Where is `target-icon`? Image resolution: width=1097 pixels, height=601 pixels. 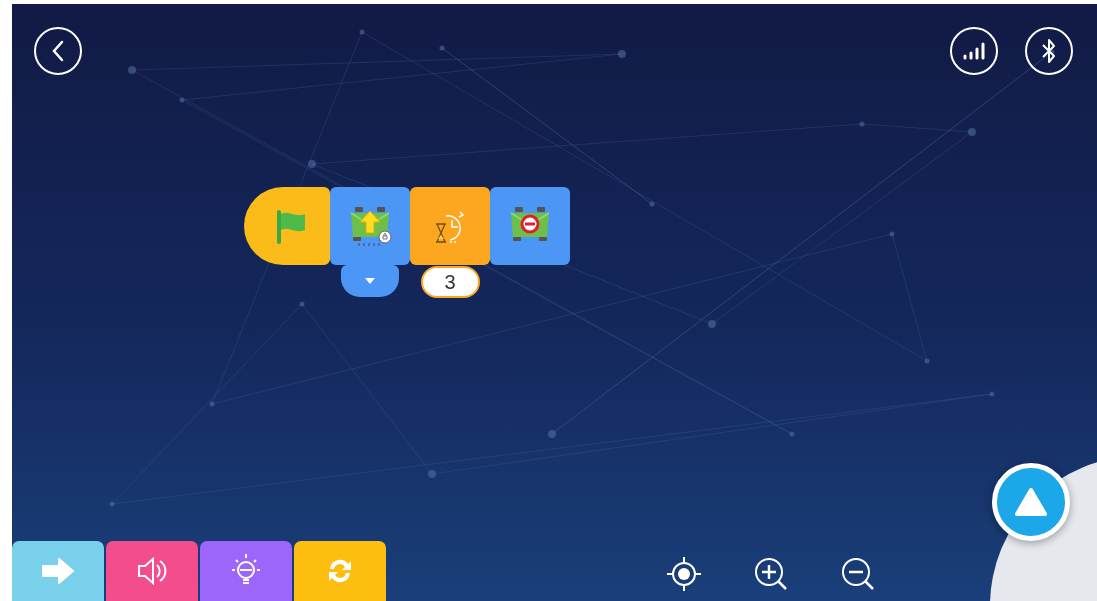
target-icon is located at coordinates (684, 574).